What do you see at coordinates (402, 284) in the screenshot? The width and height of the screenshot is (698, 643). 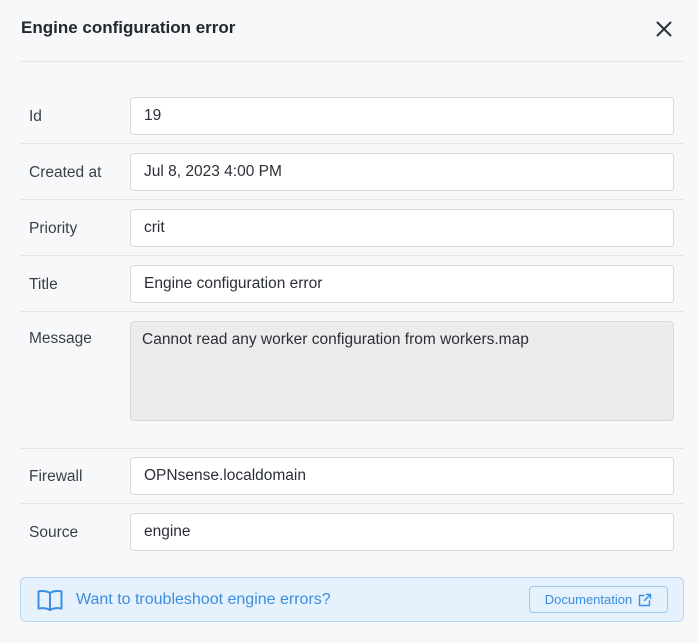 I see `title-field: Engine configuration error` at bounding box center [402, 284].